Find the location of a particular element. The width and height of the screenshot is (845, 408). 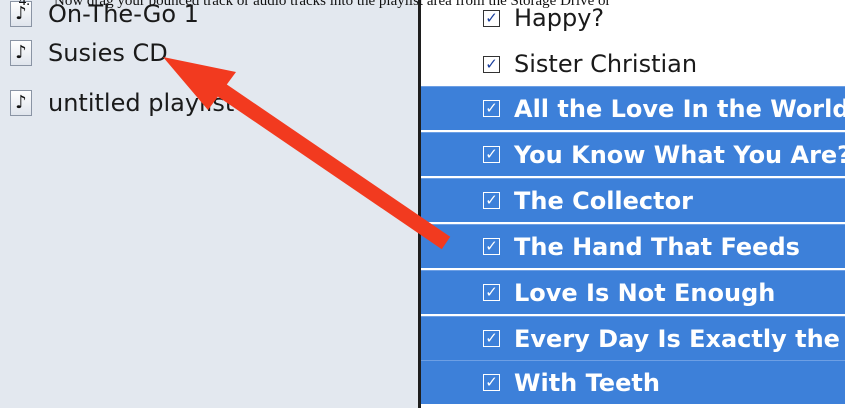

track-title: Every Day Is Exactly the Same is located at coordinates (679, 338).